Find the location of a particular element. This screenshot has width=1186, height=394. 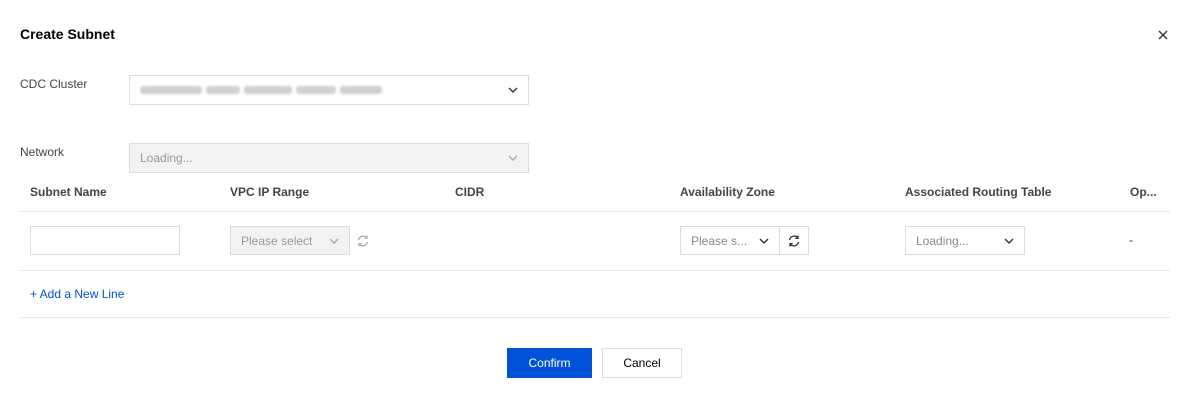

cdc-cluster-select is located at coordinates (329, 90).